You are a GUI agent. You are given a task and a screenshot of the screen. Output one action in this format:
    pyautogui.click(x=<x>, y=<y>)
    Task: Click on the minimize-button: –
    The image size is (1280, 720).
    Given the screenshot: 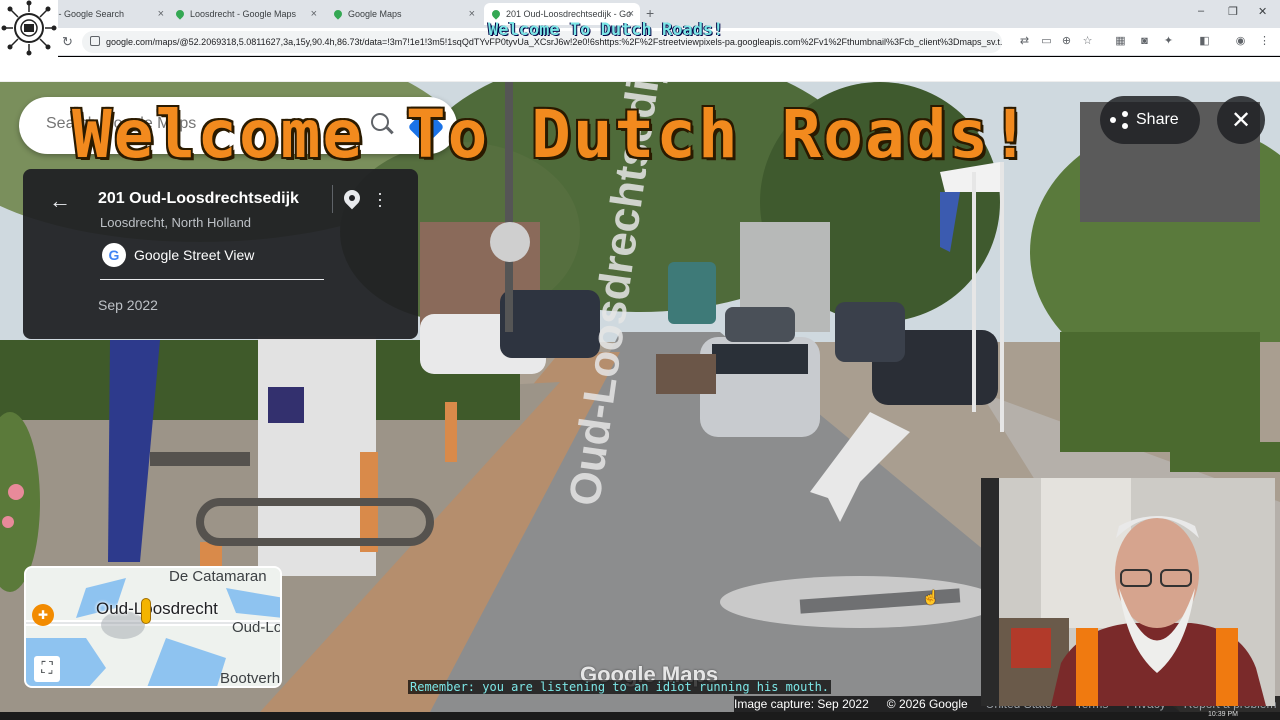 What is the action you would take?
    pyautogui.click(x=1201, y=11)
    